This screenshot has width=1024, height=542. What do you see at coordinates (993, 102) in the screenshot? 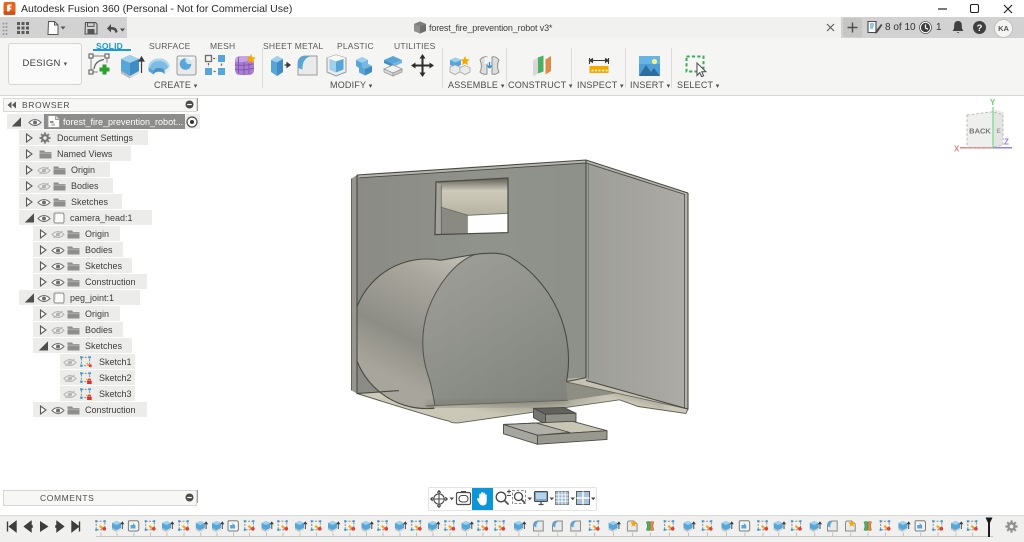
I see `svg-text: Y` at bounding box center [993, 102].